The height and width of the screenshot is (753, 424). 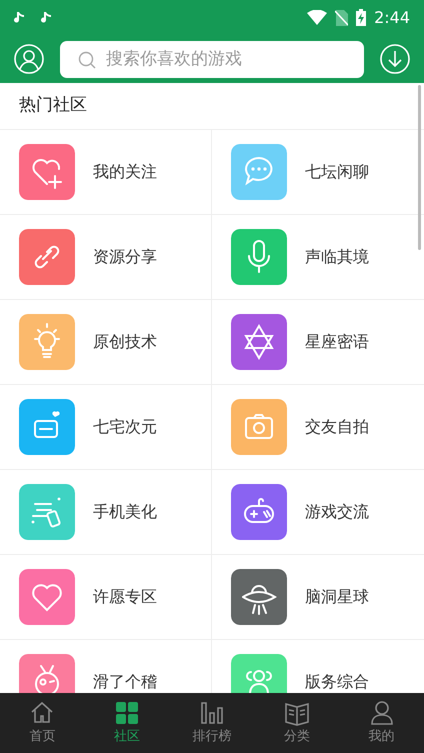 I want to click on no-sim-icon, so click(x=341, y=18).